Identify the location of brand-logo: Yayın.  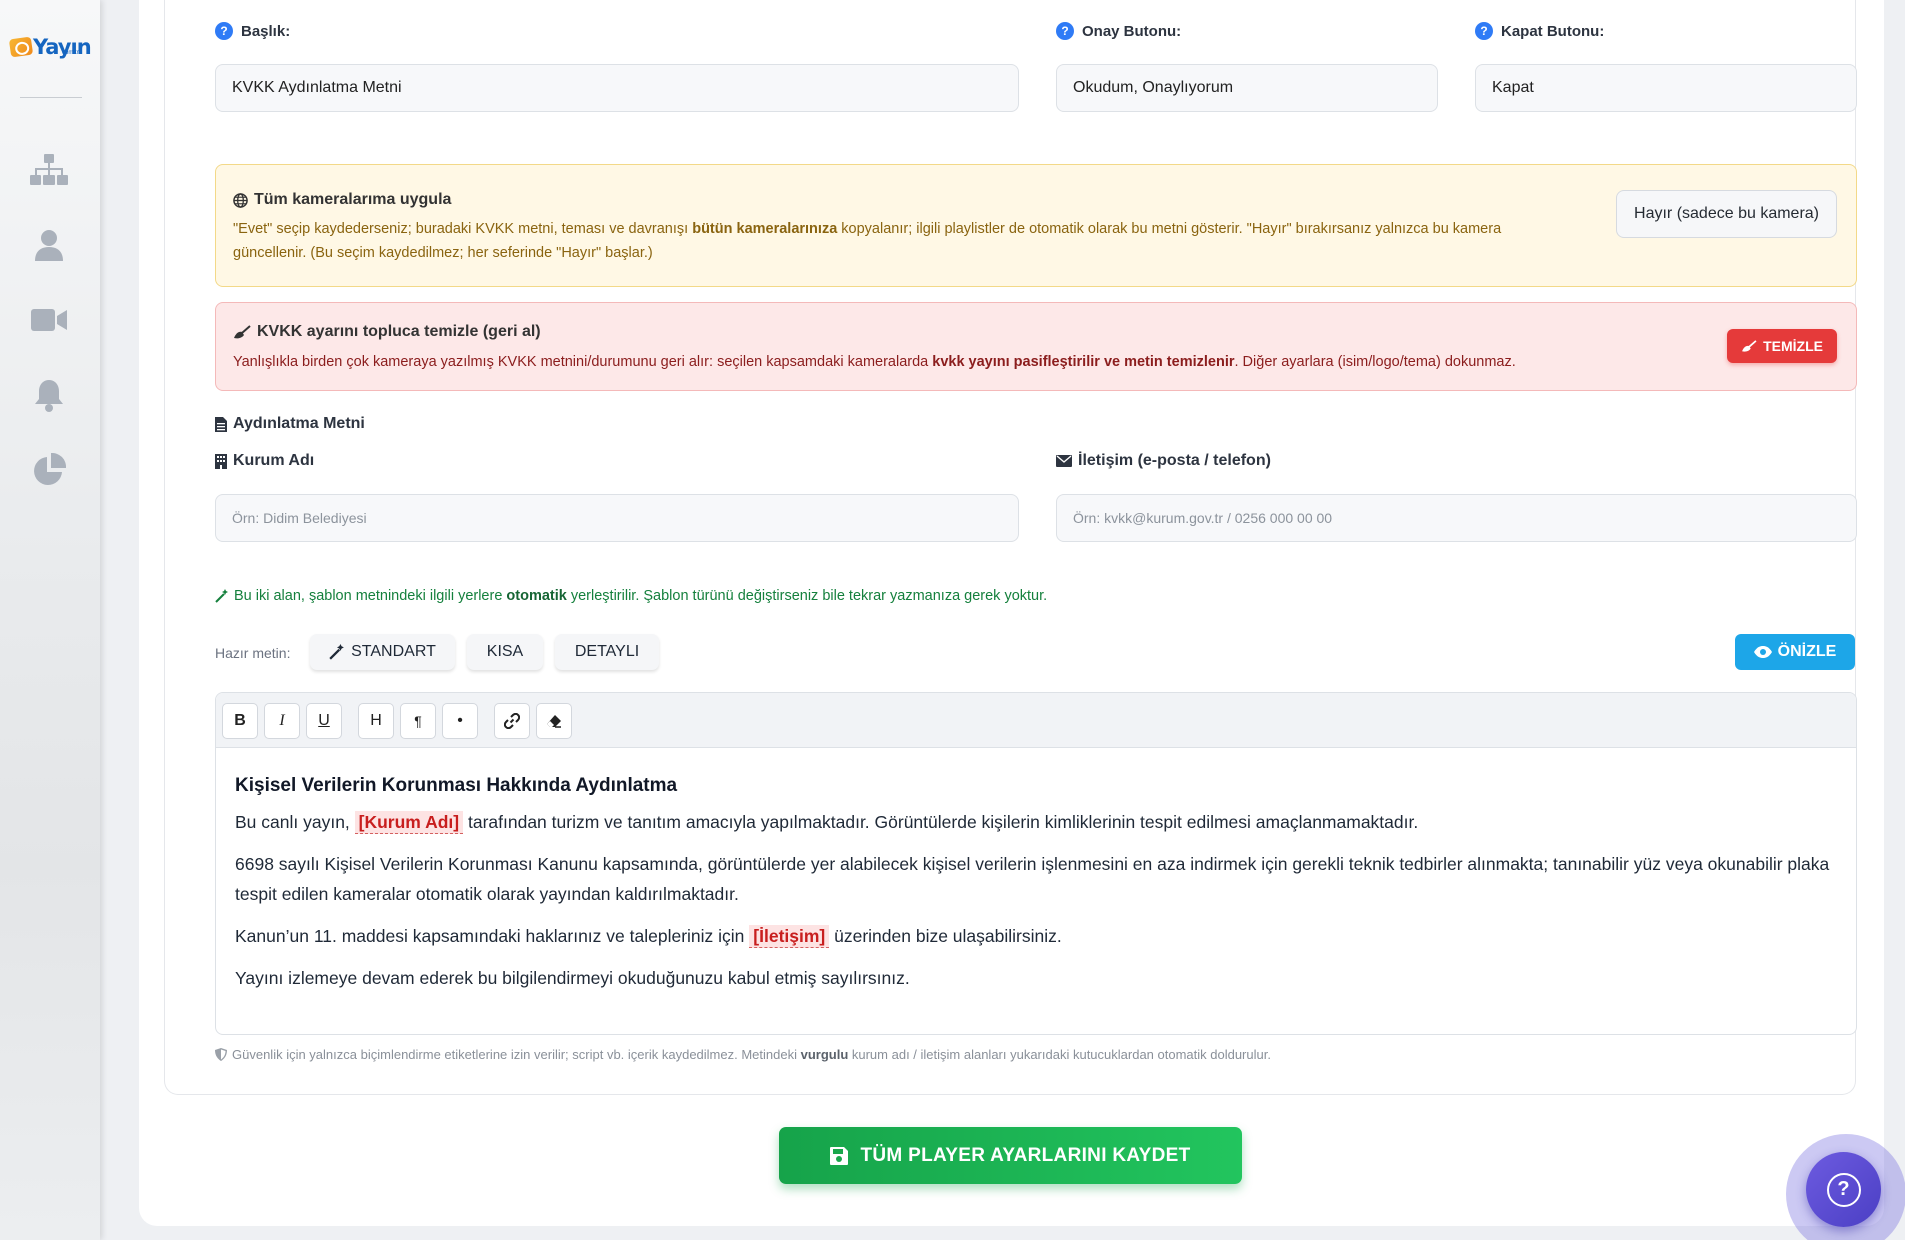
(50, 47).